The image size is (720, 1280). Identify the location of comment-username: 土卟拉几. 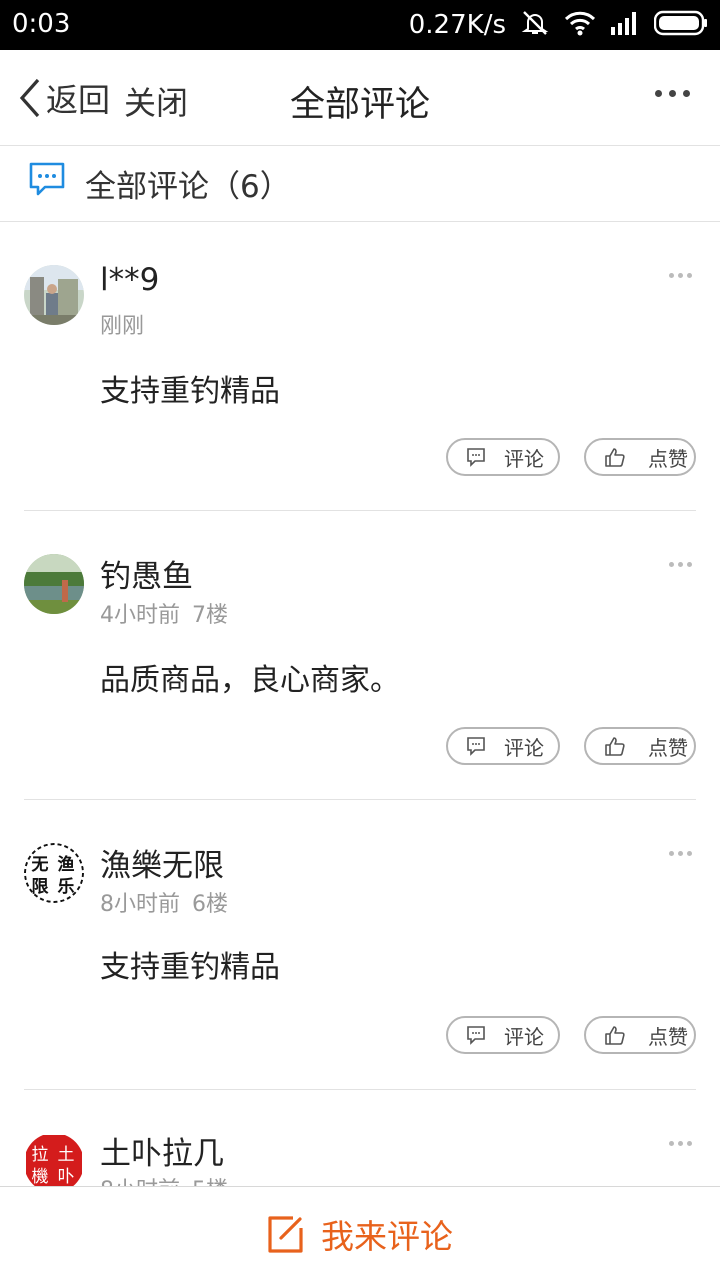
(162, 1150).